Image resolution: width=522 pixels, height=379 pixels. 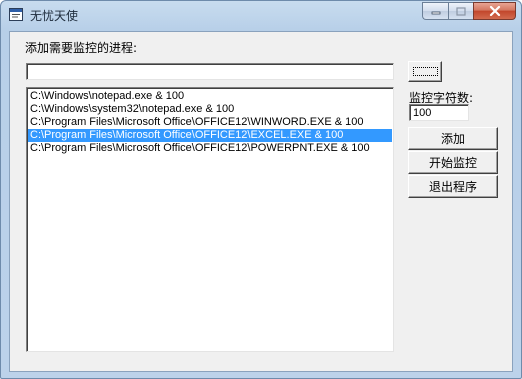 I want to click on list-item: C:\Windows\system32\notepad.exe & 100, so click(x=210, y=109).